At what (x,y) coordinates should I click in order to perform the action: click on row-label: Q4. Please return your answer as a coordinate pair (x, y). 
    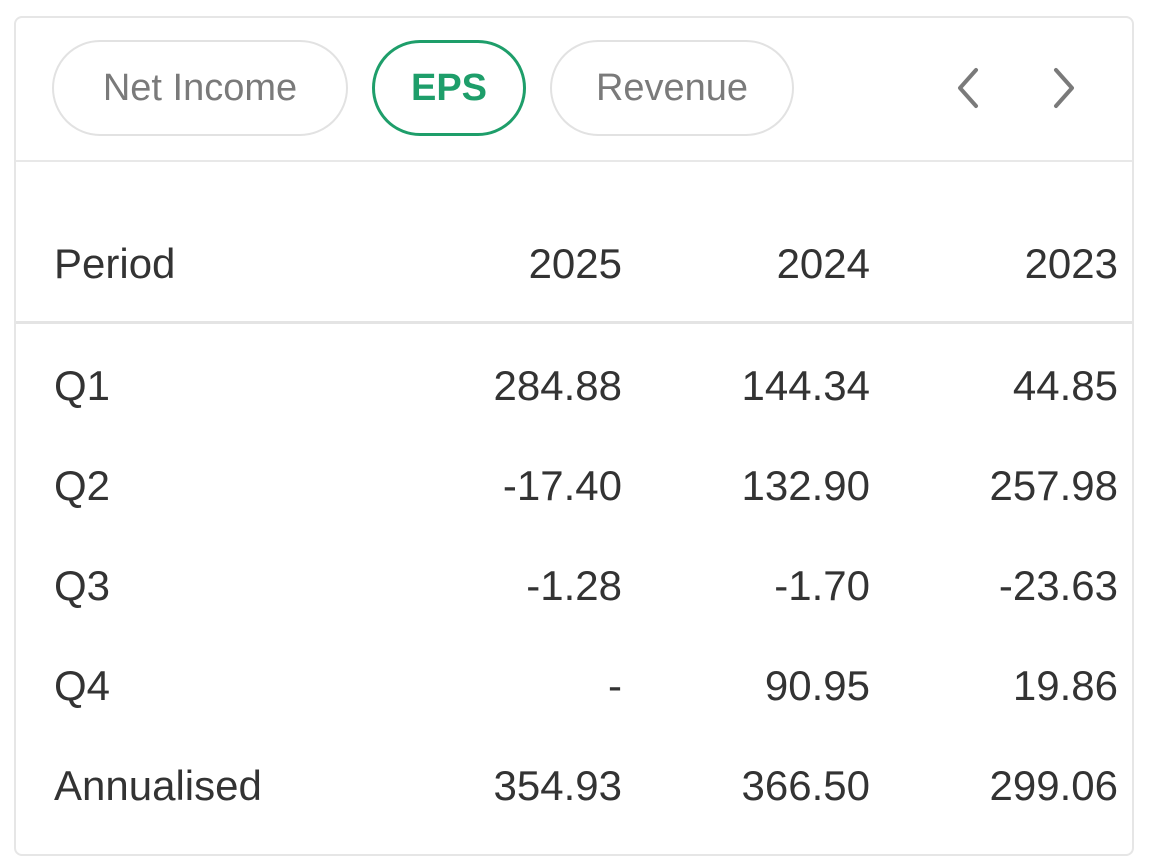
    Looking at the image, I should click on (82, 685).